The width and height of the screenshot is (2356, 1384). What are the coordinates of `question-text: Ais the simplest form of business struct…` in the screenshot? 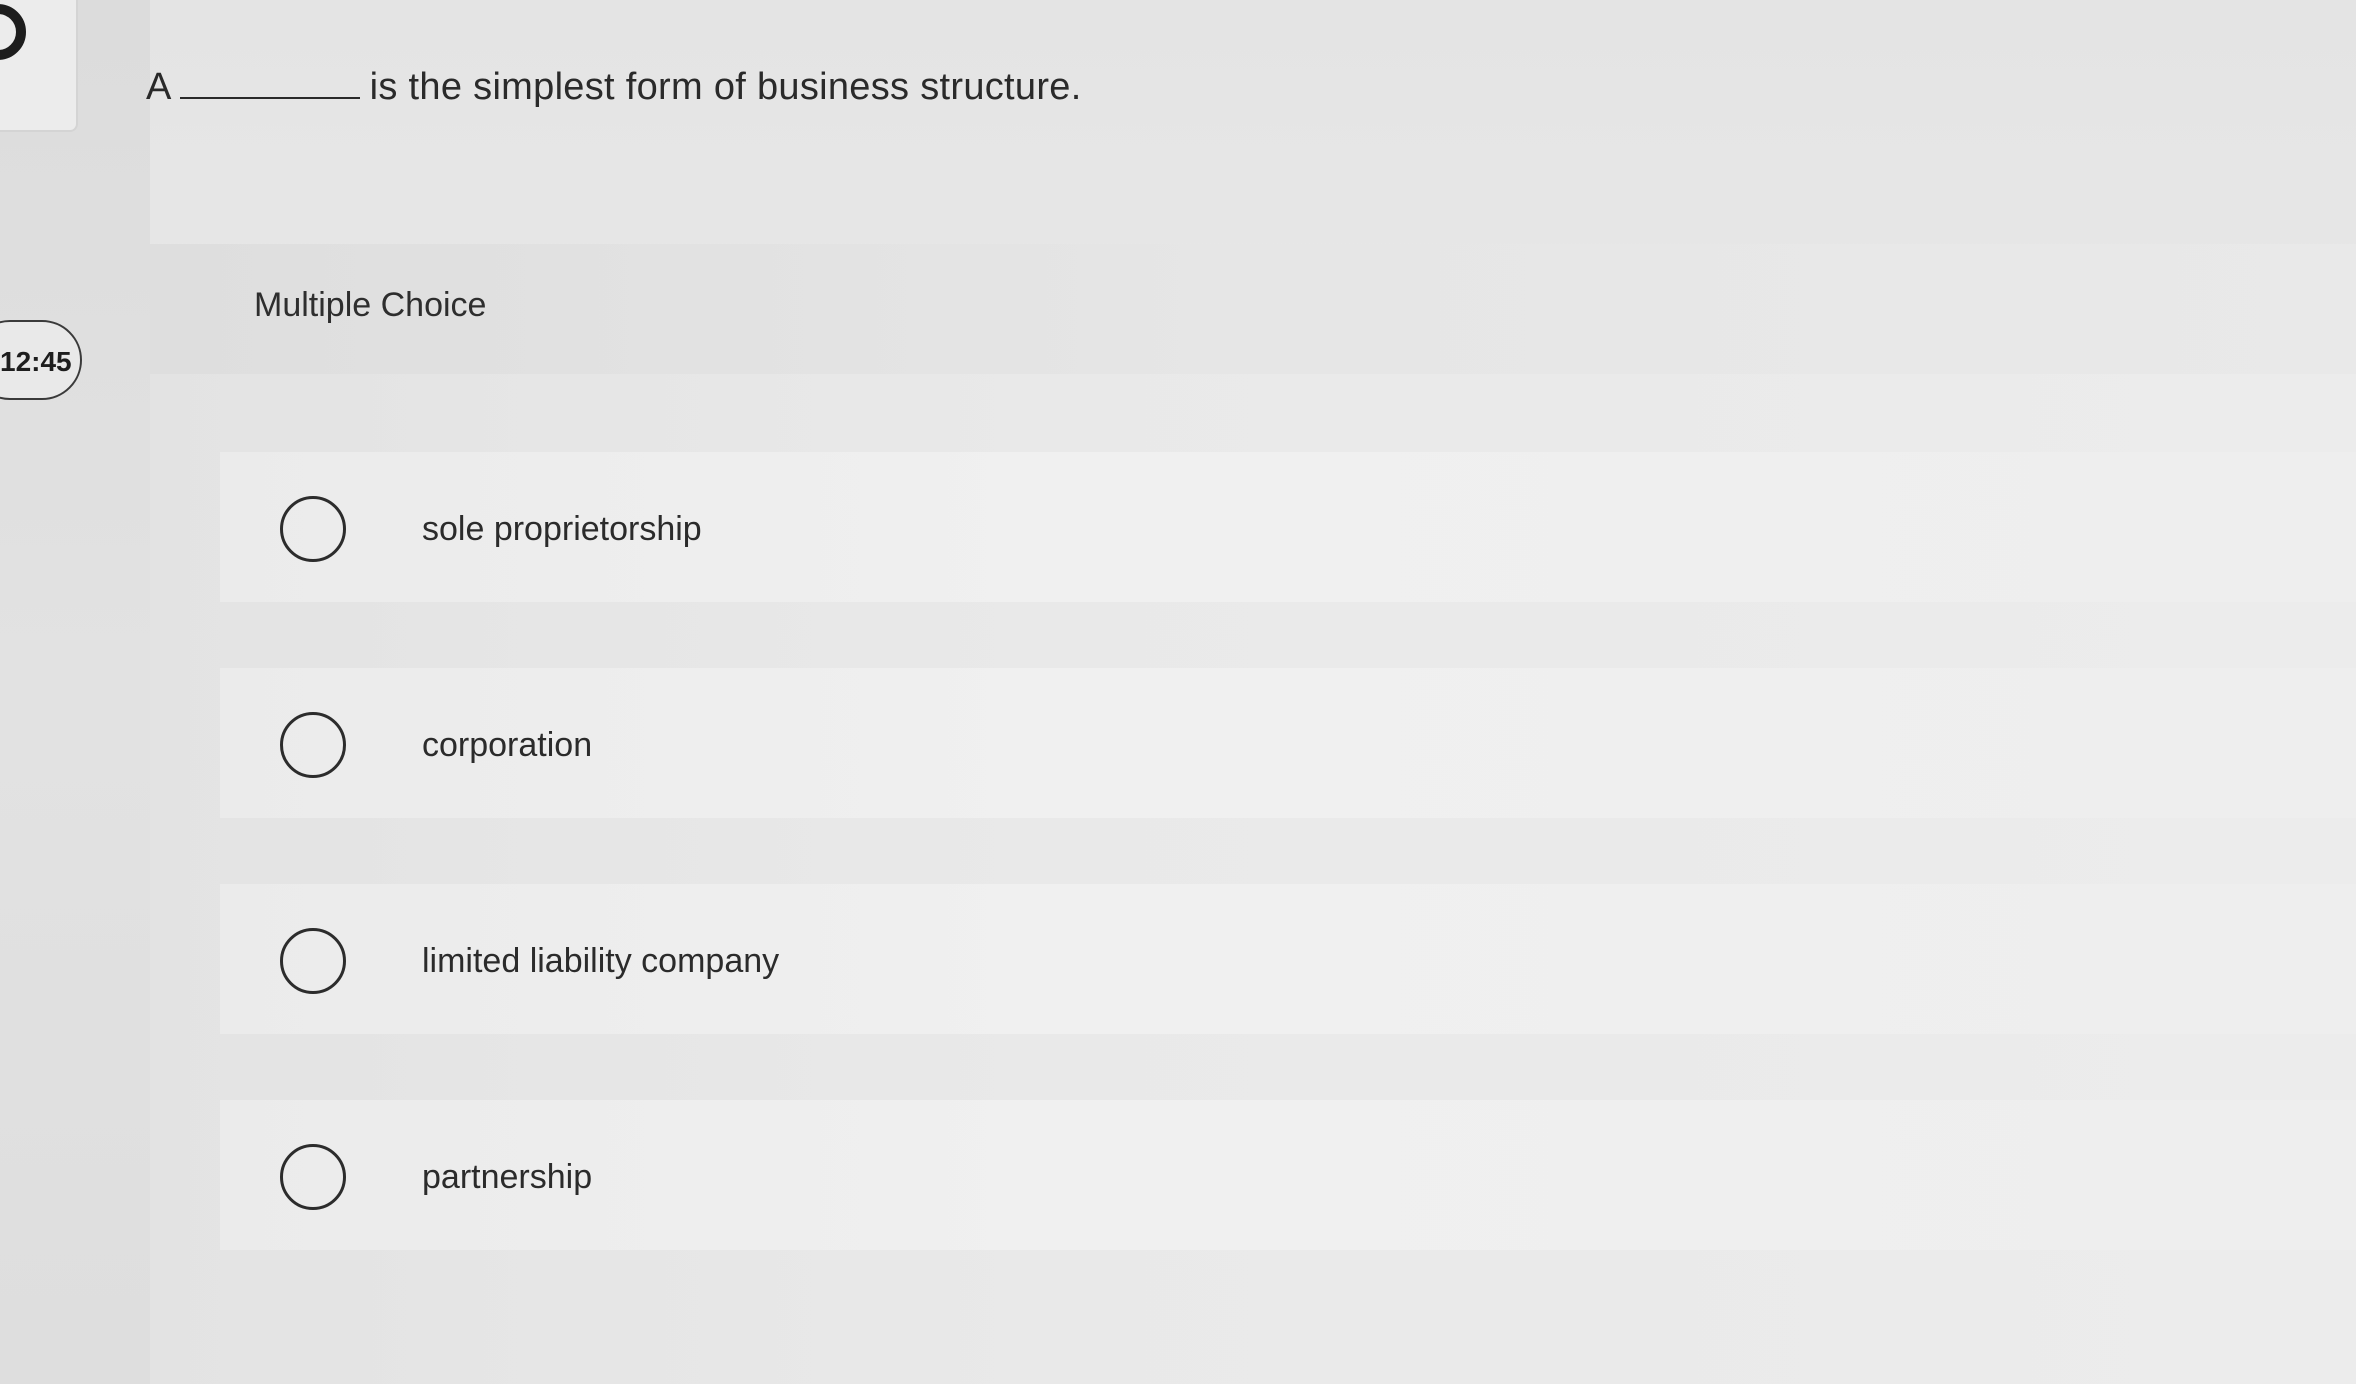 It's located at (614, 87).